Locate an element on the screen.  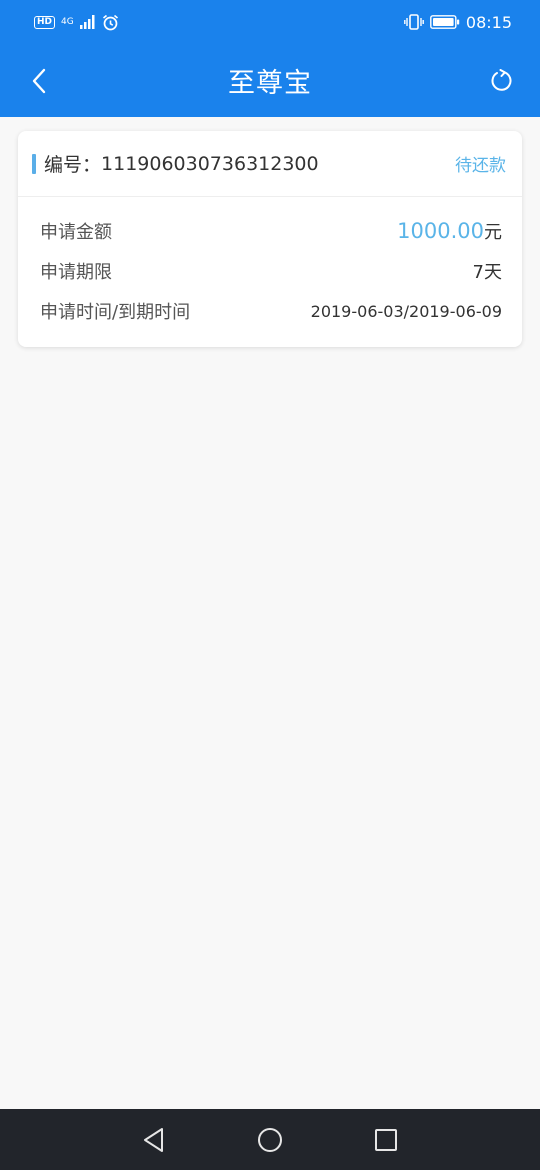
dates-label: 申请时间/到期时间 is located at coordinates (115, 312).